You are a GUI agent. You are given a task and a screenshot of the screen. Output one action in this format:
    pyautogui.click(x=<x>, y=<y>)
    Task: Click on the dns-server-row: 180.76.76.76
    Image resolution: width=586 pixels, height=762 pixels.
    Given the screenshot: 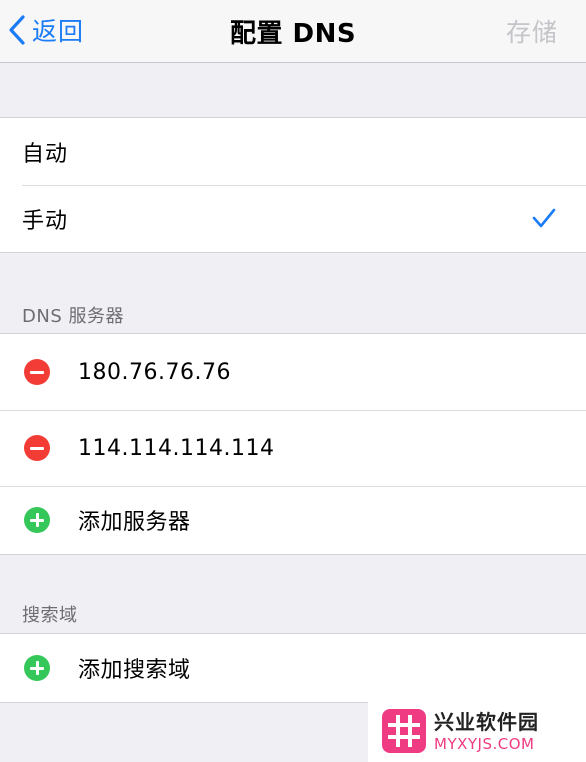 What is the action you would take?
    pyautogui.click(x=293, y=372)
    